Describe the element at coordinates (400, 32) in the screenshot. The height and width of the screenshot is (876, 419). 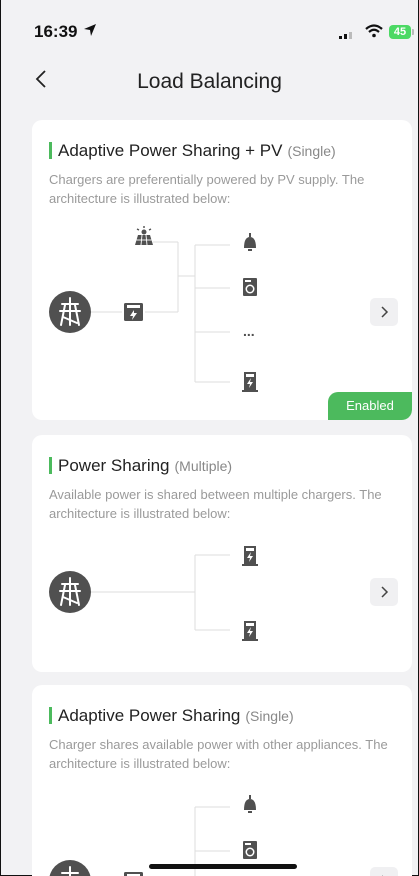
I see `battery-icon: 45` at that location.